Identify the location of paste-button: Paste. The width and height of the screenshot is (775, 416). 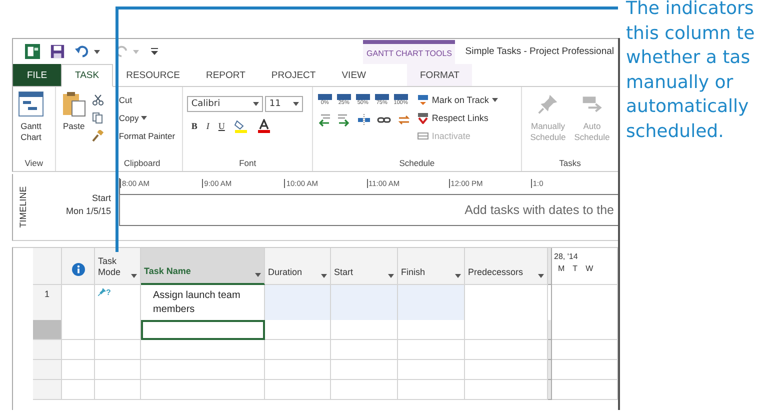
(74, 124).